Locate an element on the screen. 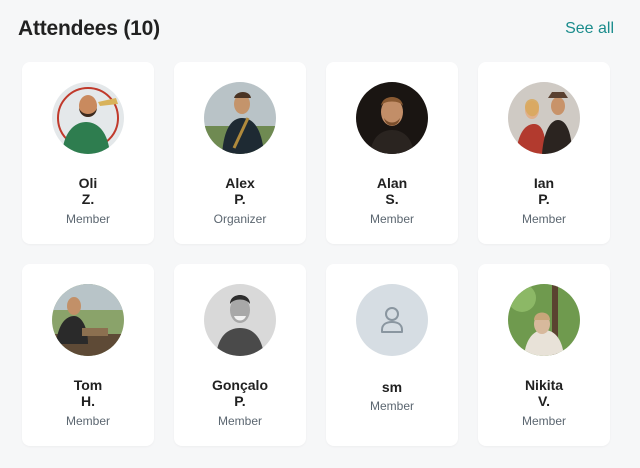 The image size is (640, 468). attendee-last-name: H. is located at coordinates (87, 401).